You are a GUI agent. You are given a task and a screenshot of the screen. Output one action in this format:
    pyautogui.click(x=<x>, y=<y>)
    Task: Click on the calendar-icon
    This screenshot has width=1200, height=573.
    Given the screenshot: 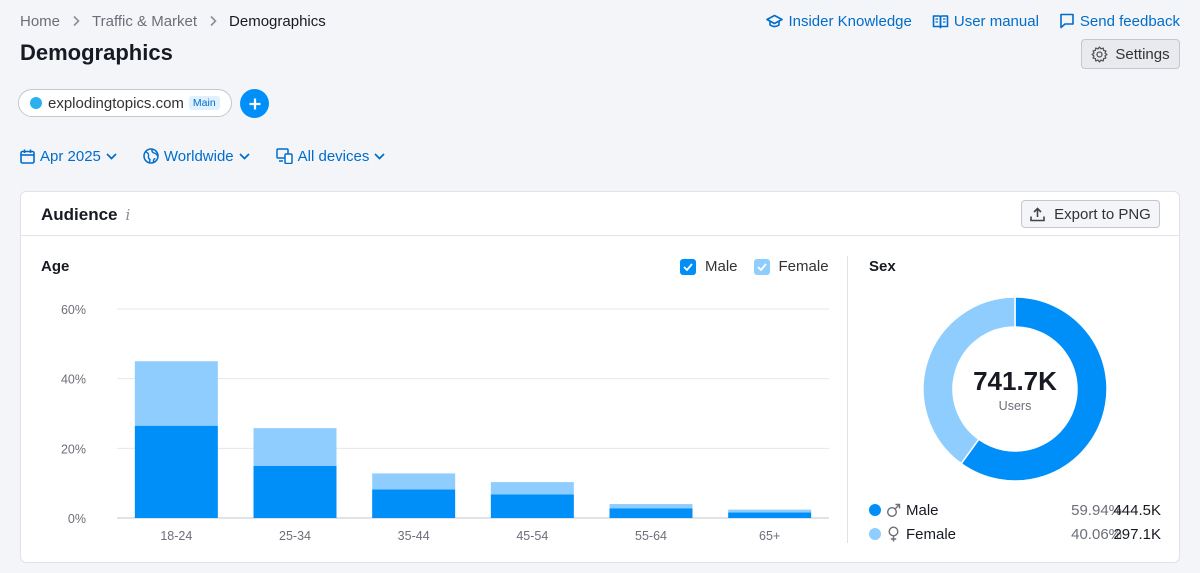 What is the action you would take?
    pyautogui.click(x=27, y=156)
    